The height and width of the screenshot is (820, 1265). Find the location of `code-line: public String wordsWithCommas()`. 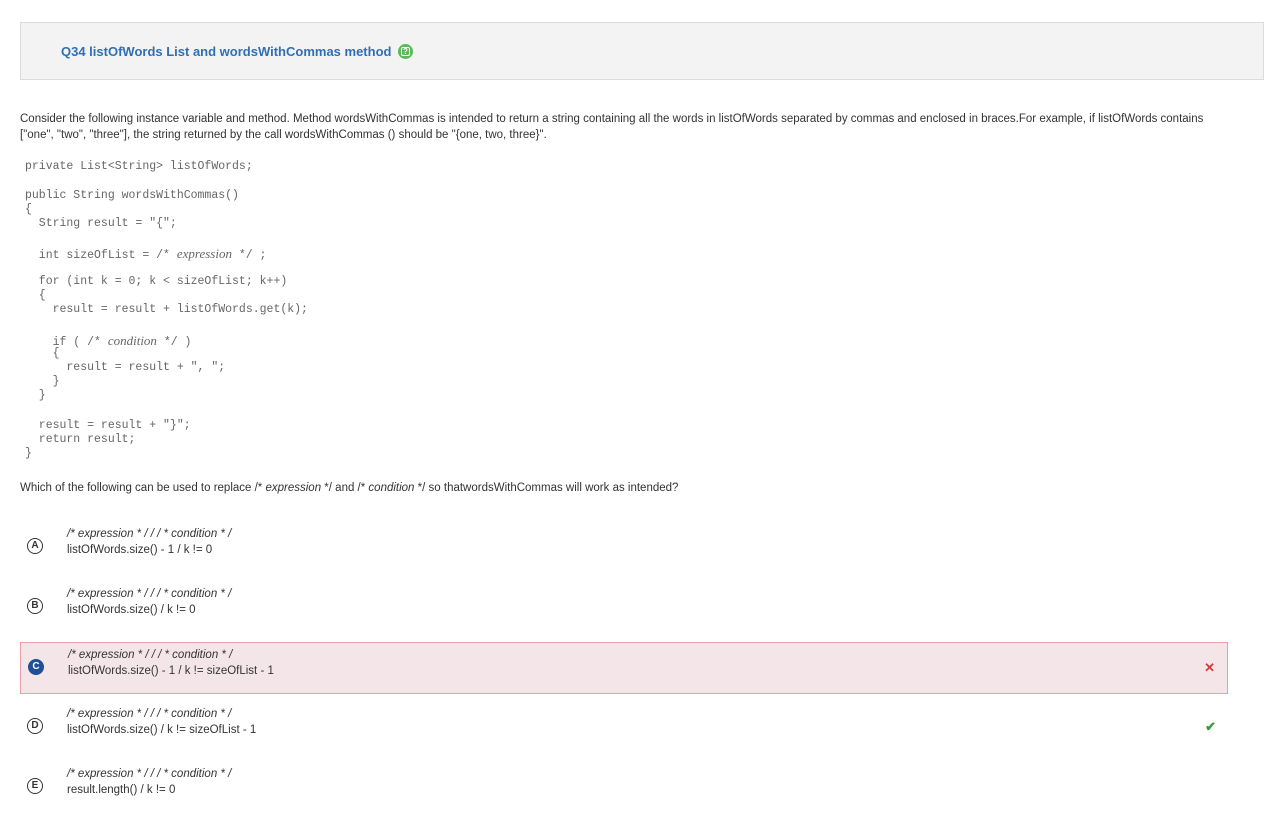

code-line: public String wordsWithCommas() is located at coordinates (132, 195).